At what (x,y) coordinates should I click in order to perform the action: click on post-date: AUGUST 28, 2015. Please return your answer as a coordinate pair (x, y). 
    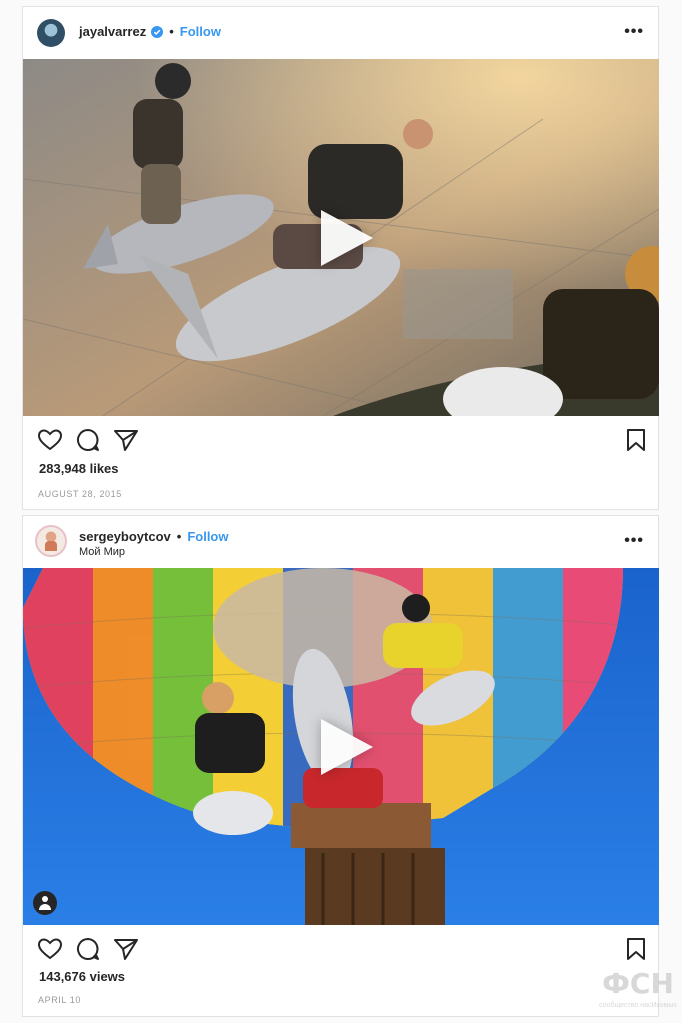
    Looking at the image, I should click on (80, 494).